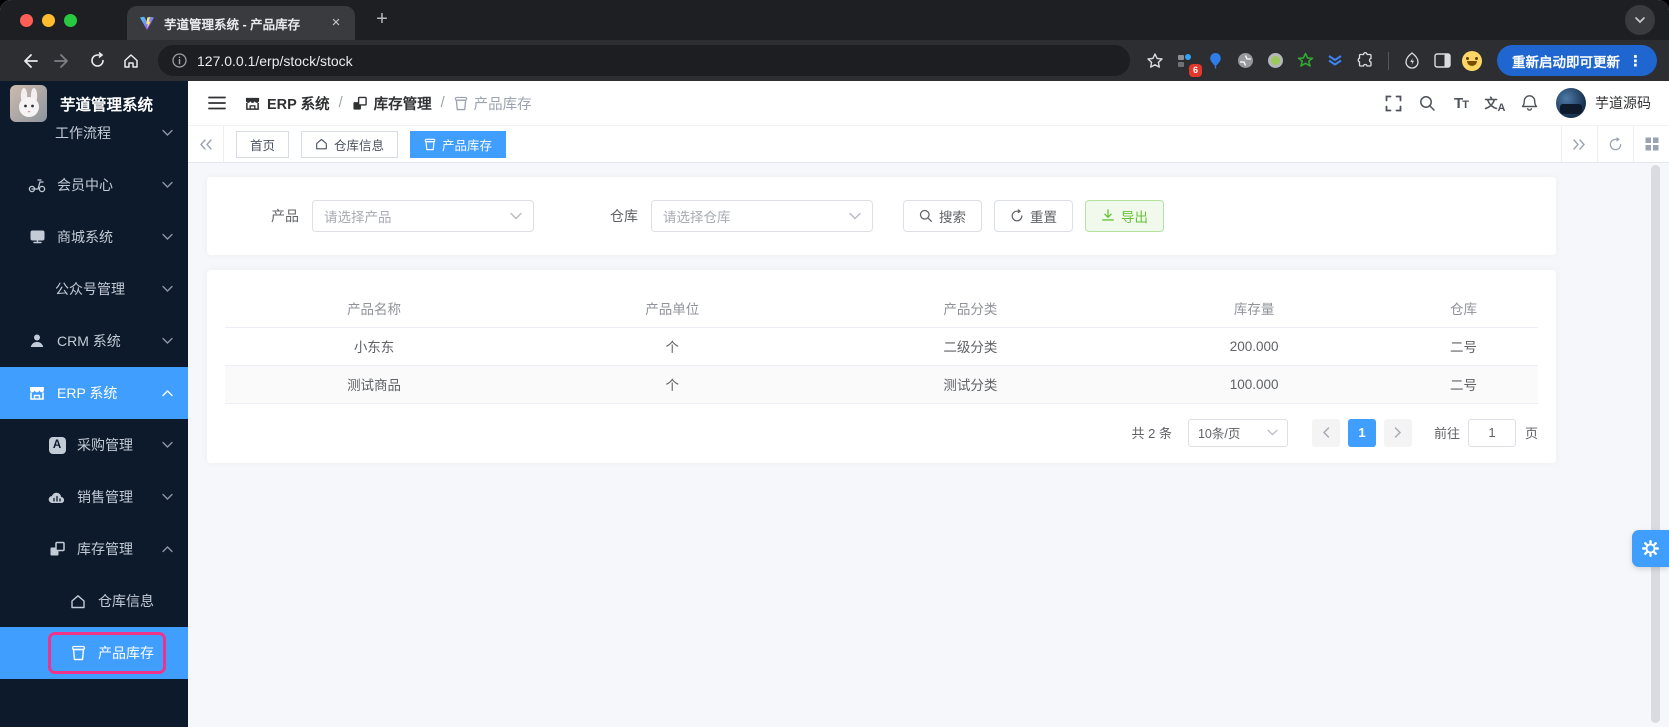 The height and width of the screenshot is (727, 1669). Describe the element at coordinates (1134, 217) in the screenshot. I see `export-button-label: 导出` at that location.